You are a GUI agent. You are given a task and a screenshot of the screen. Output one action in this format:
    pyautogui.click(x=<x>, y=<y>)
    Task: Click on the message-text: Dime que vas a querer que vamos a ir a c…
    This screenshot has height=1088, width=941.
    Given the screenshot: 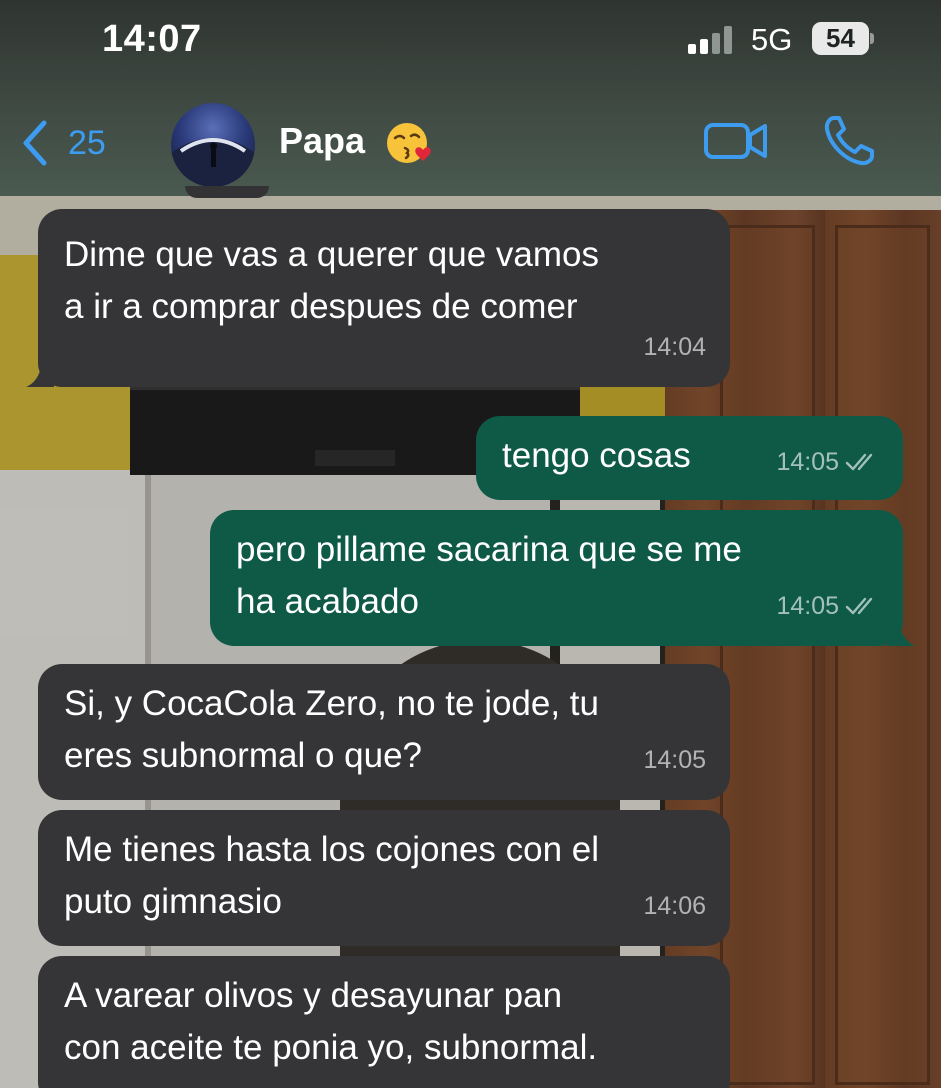 What is the action you would take?
    pyautogui.click(x=331, y=280)
    